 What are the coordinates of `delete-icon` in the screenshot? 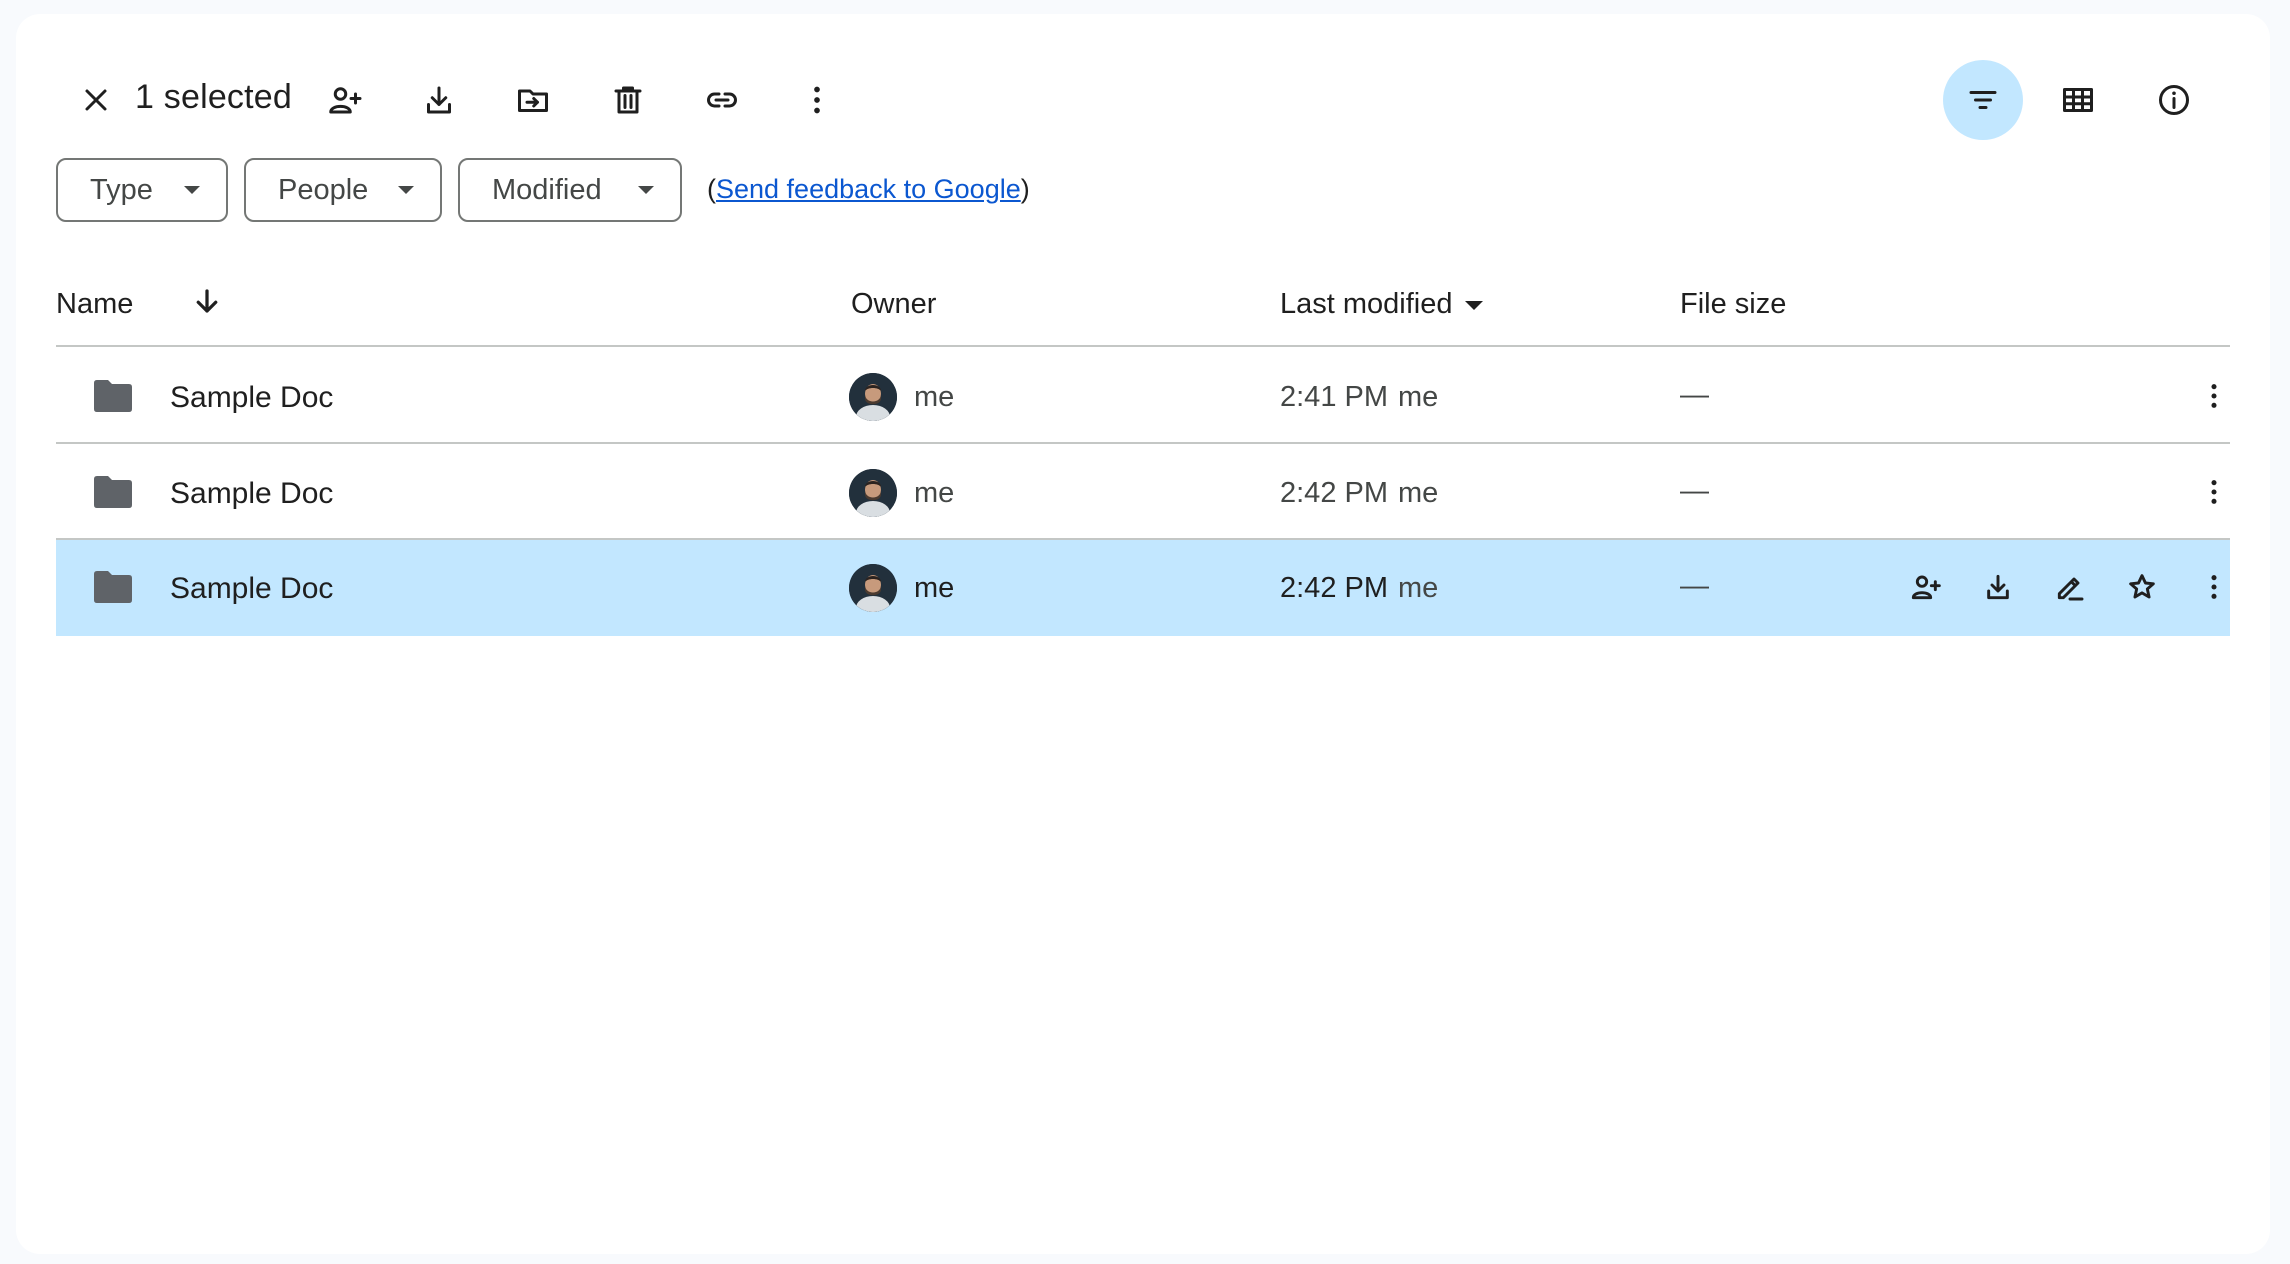 It's located at (628, 100).